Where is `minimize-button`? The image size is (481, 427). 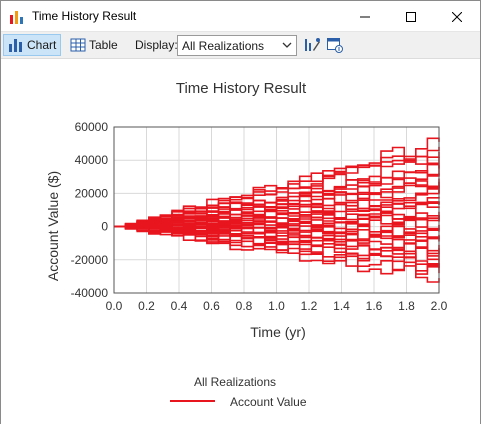
minimize-button is located at coordinates (365, 16).